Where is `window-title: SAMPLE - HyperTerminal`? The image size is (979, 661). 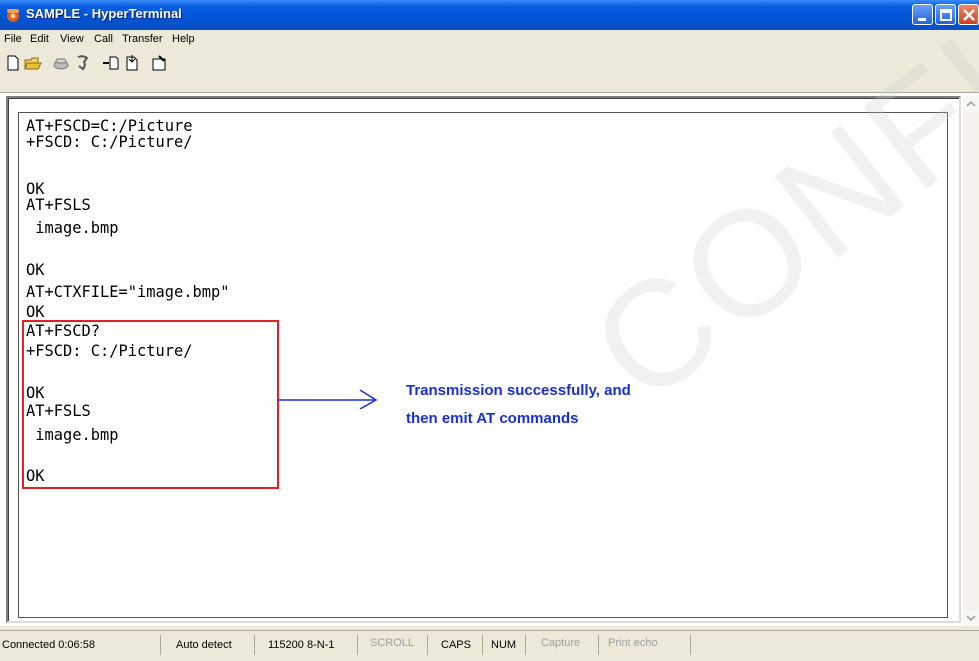 window-title: SAMPLE - HyperTerminal is located at coordinates (104, 13).